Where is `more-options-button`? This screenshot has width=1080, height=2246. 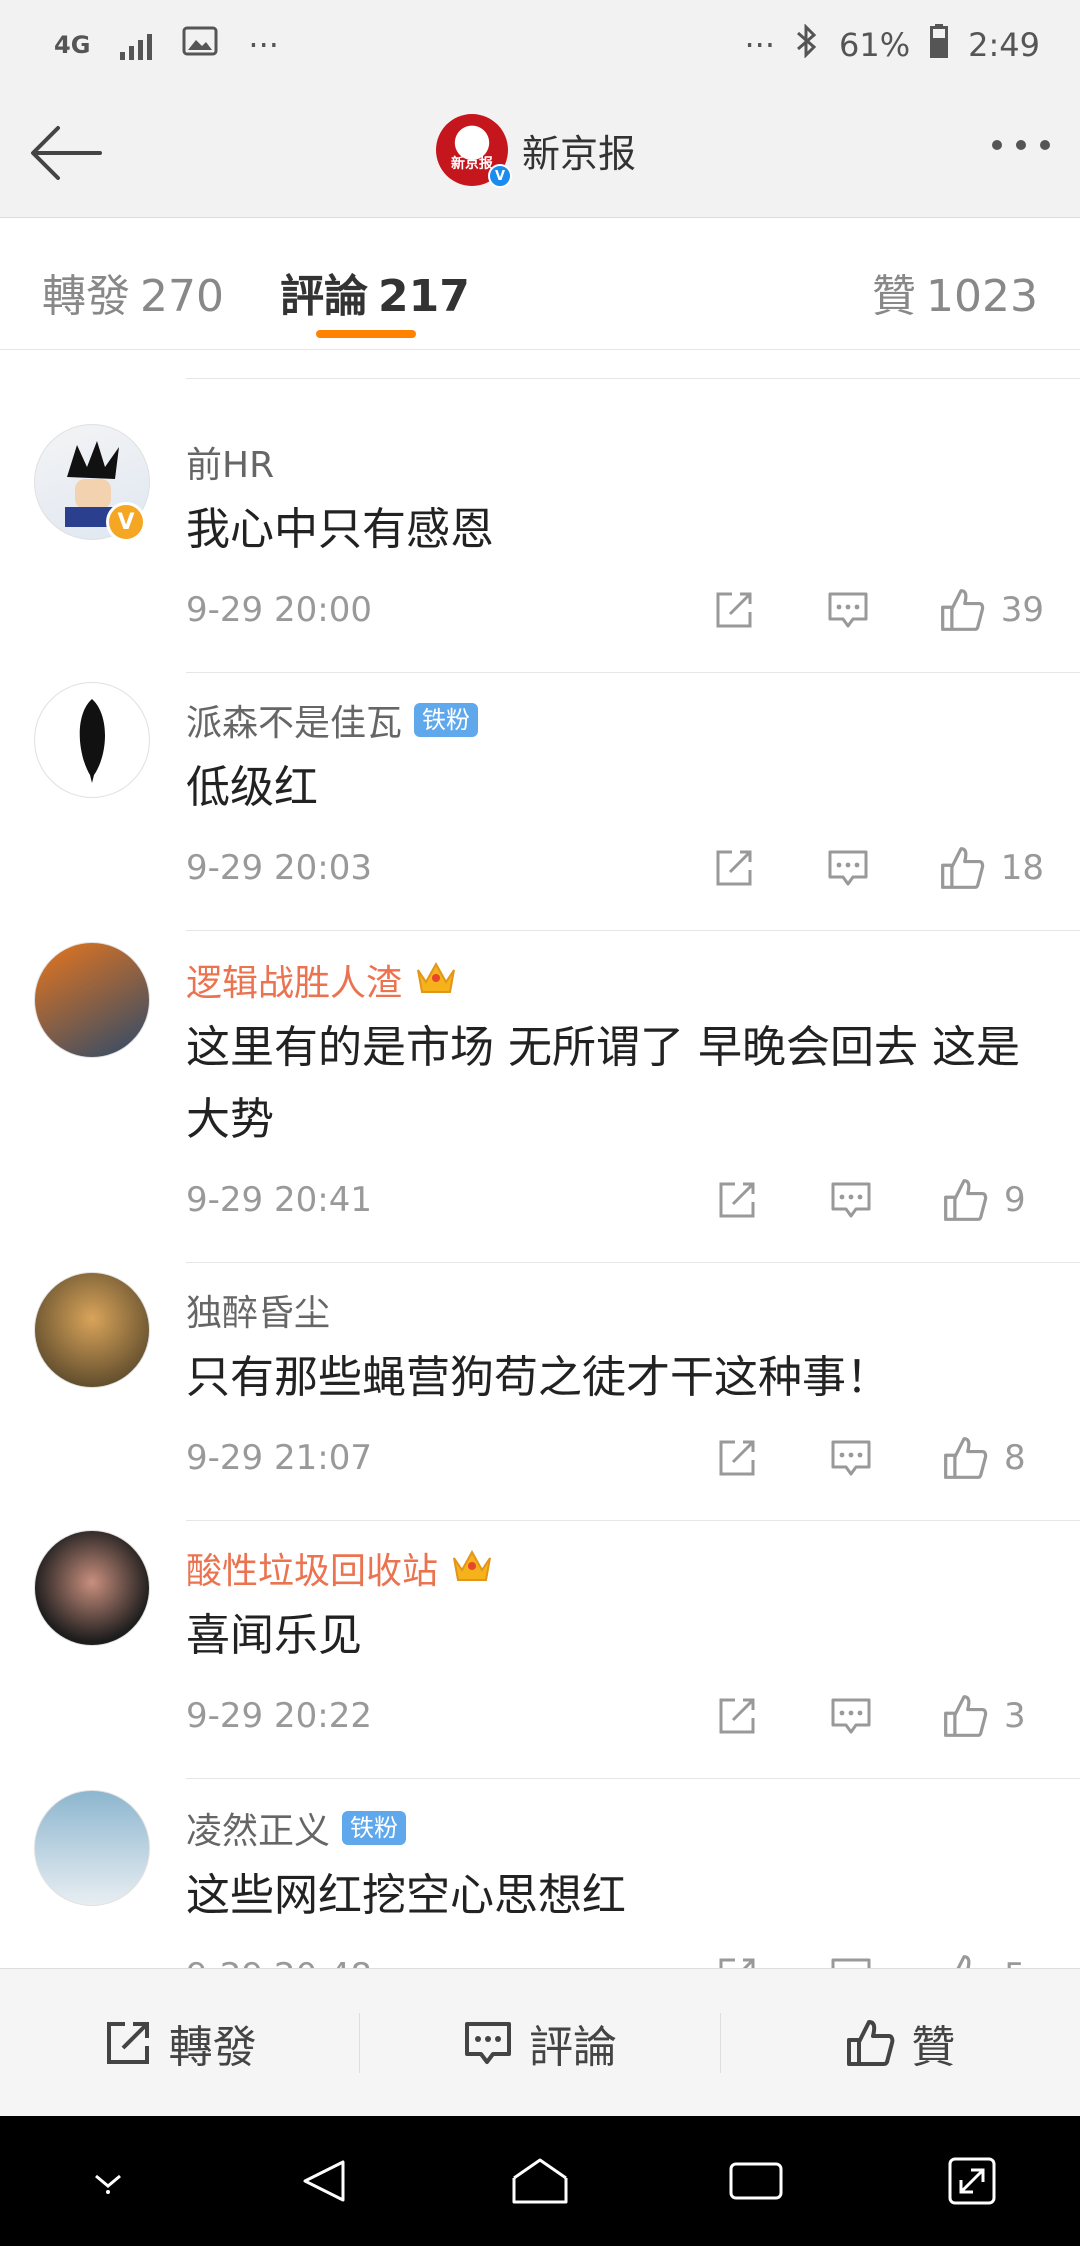 more-options-button is located at coordinates (1021, 145).